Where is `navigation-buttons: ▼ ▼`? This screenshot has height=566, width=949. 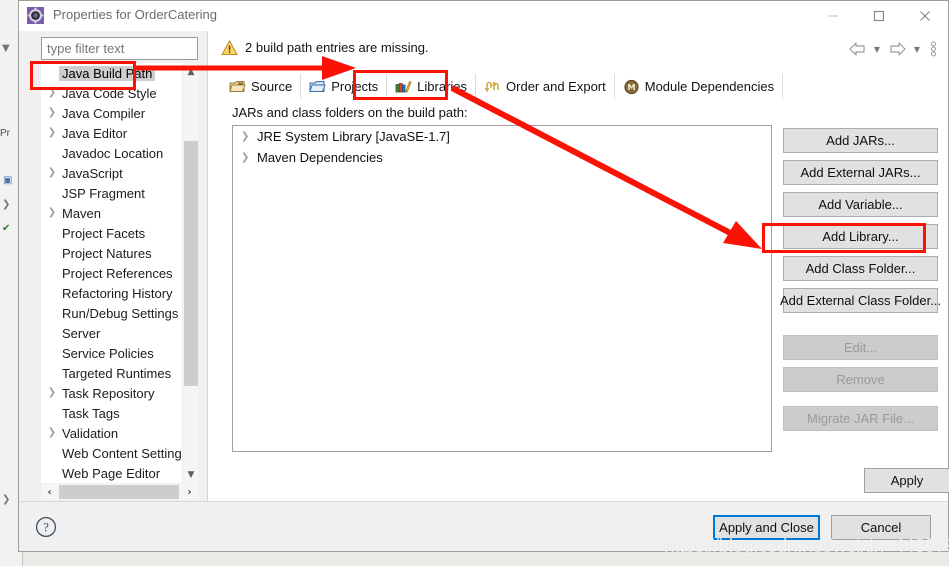
navigation-buttons: ▼ ▼ is located at coordinates (893, 49).